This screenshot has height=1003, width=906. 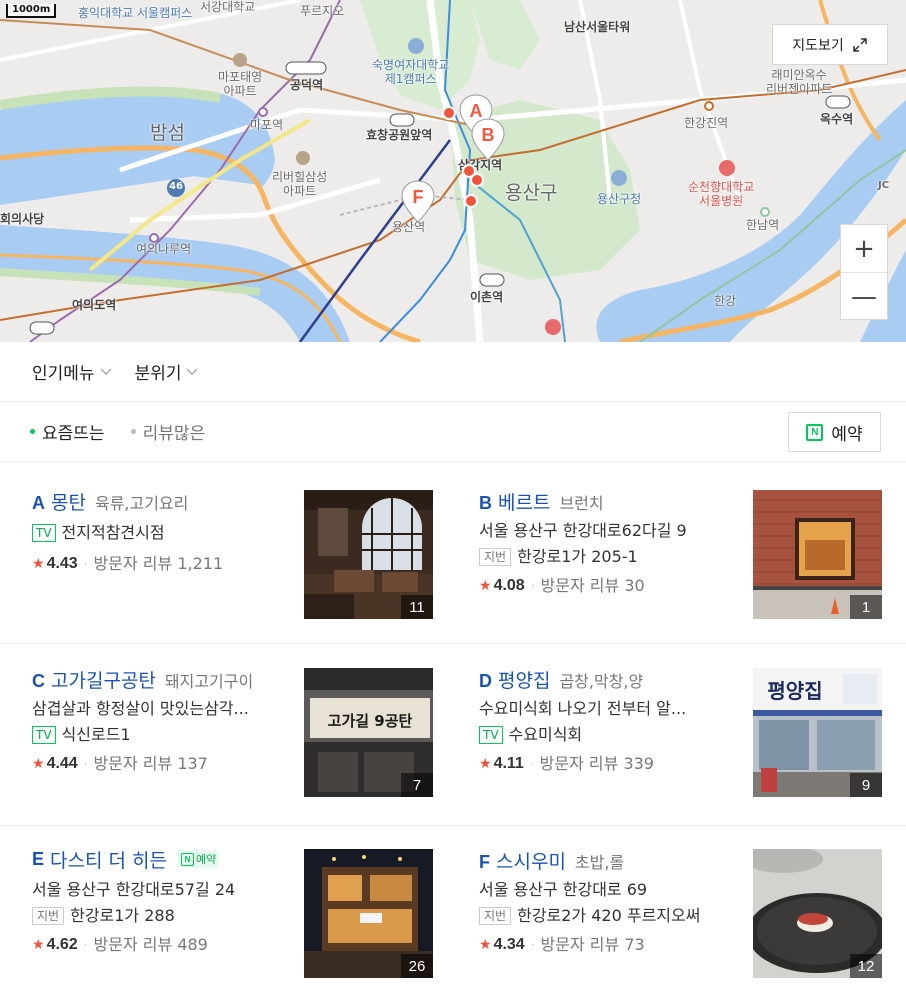 What do you see at coordinates (300, 184) in the screenshot?
I see `map-label-riverhill: 리버힐삼성 아파트` at bounding box center [300, 184].